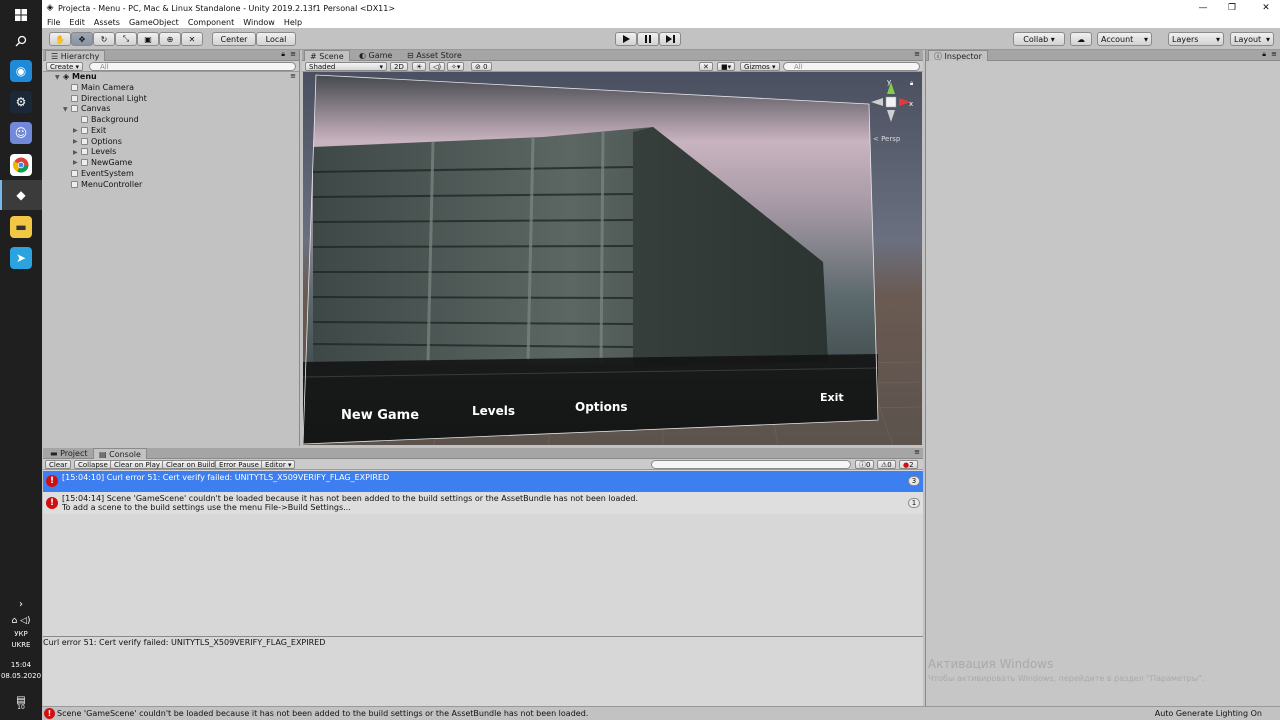 This screenshot has width=1280, height=720. What do you see at coordinates (21, 165) in the screenshot?
I see `chrome-icon` at bounding box center [21, 165].